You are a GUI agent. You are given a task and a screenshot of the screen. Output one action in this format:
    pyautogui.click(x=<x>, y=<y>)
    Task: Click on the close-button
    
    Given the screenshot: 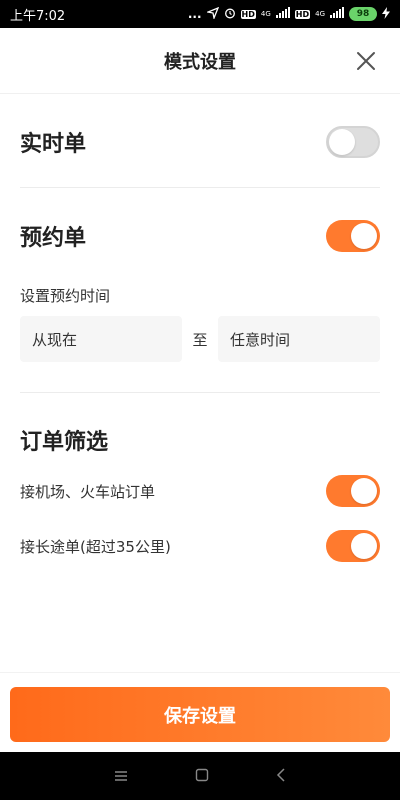 What is the action you would take?
    pyautogui.click(x=366, y=61)
    